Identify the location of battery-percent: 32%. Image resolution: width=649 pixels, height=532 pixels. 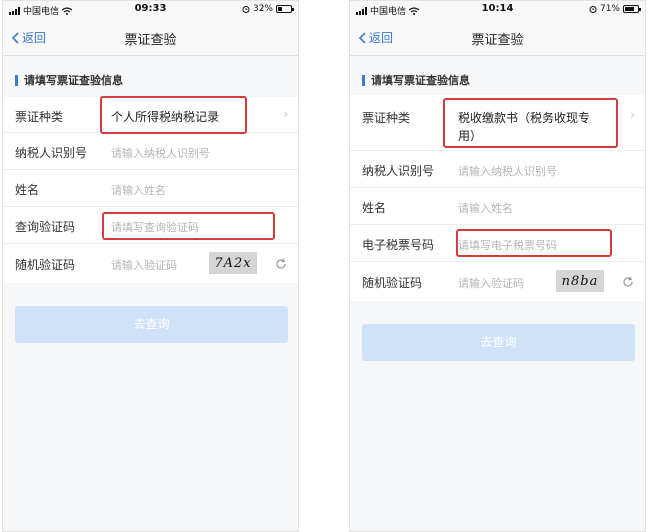
(262, 9).